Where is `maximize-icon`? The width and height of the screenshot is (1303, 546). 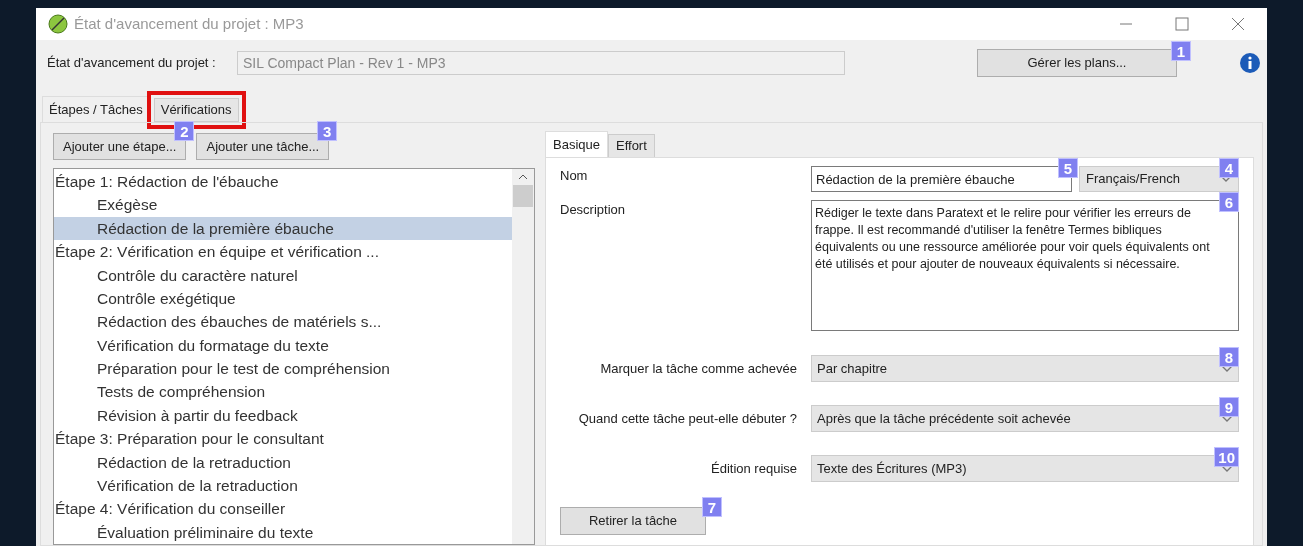 maximize-icon is located at coordinates (1182, 24).